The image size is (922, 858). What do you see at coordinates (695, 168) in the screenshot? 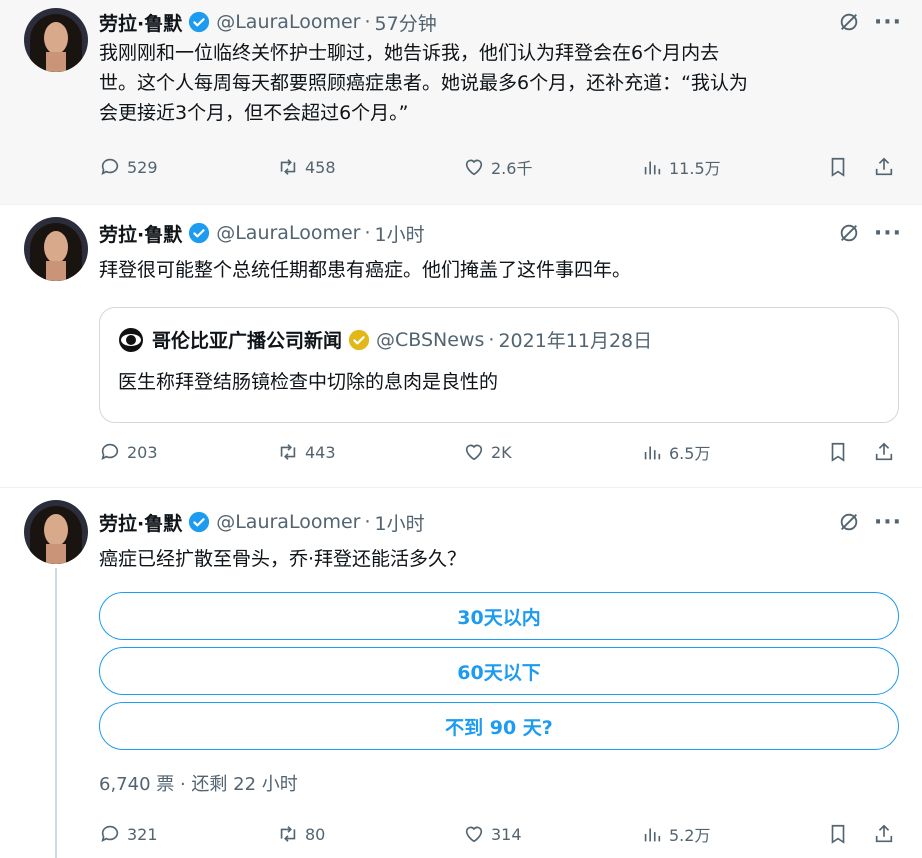
I see `views-count: 11.5万` at bounding box center [695, 168].